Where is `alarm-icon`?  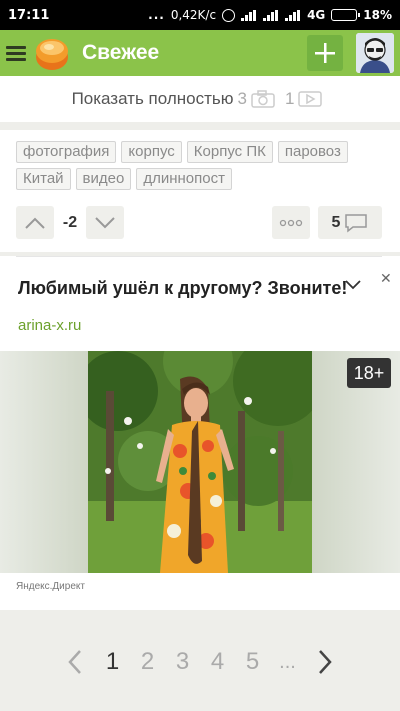
alarm-icon is located at coordinates (229, 15).